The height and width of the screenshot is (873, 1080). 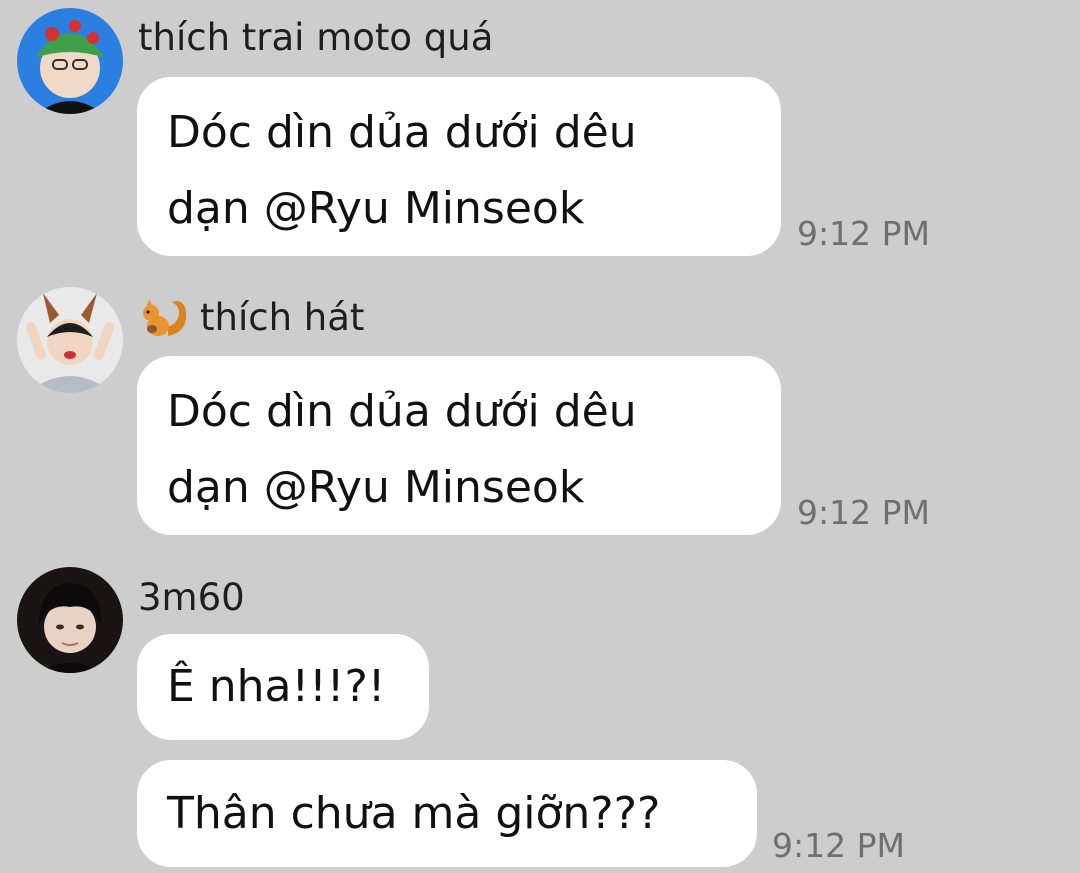 What do you see at coordinates (283, 687) in the screenshot?
I see `message-bubble: Ê nha!!!?!` at bounding box center [283, 687].